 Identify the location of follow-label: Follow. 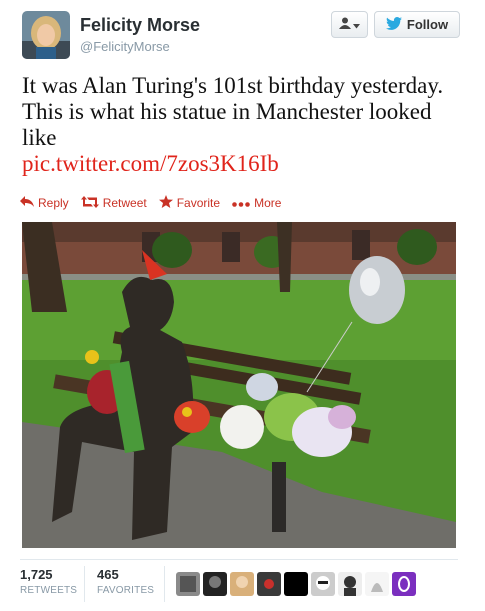
(427, 24).